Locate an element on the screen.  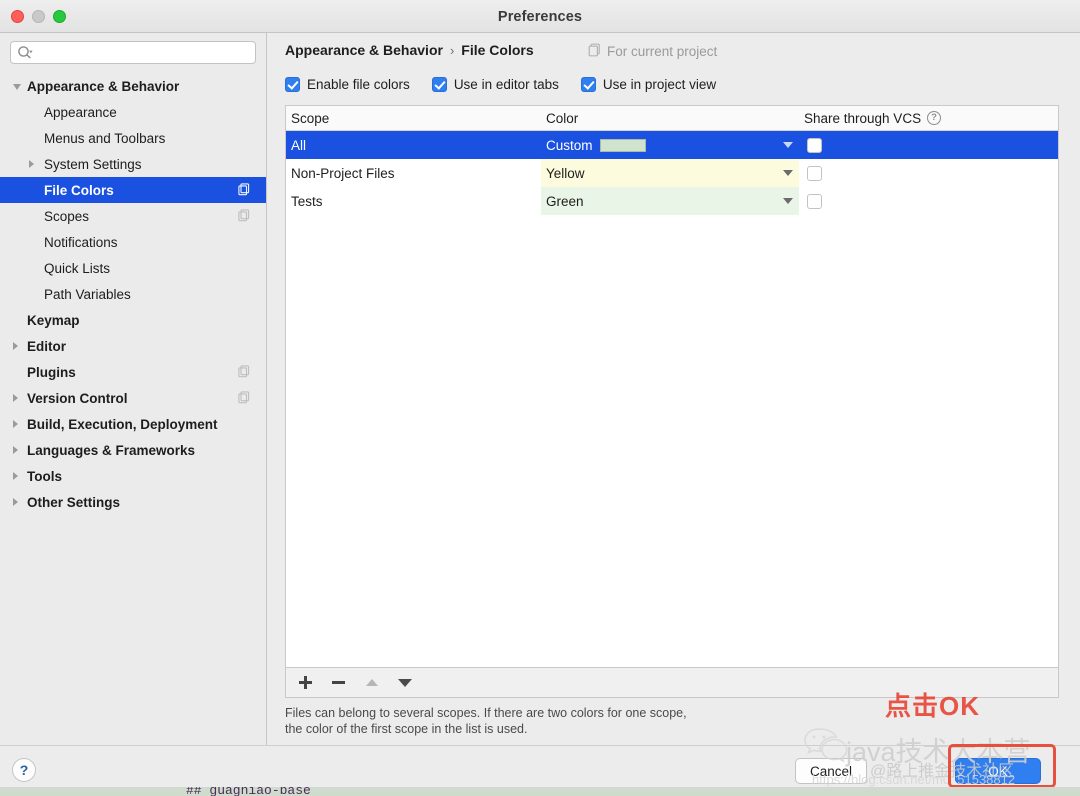
search-wrapper is located at coordinates (133, 48).